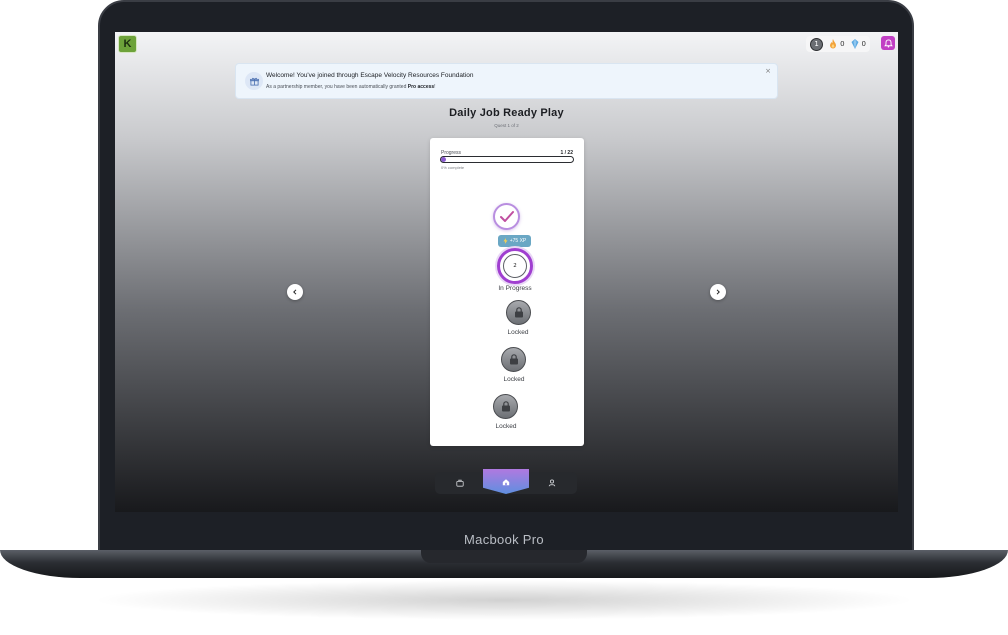  I want to click on current-node-number: 2, so click(515, 266).